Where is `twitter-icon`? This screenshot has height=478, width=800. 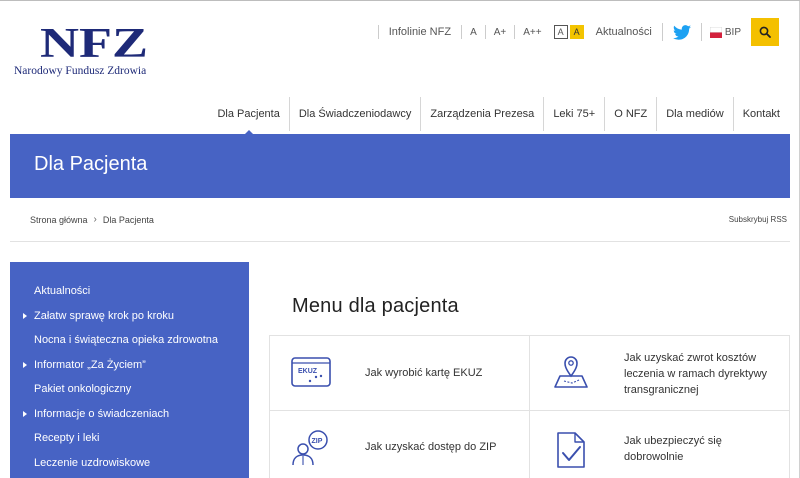
twitter-icon is located at coordinates (681, 32).